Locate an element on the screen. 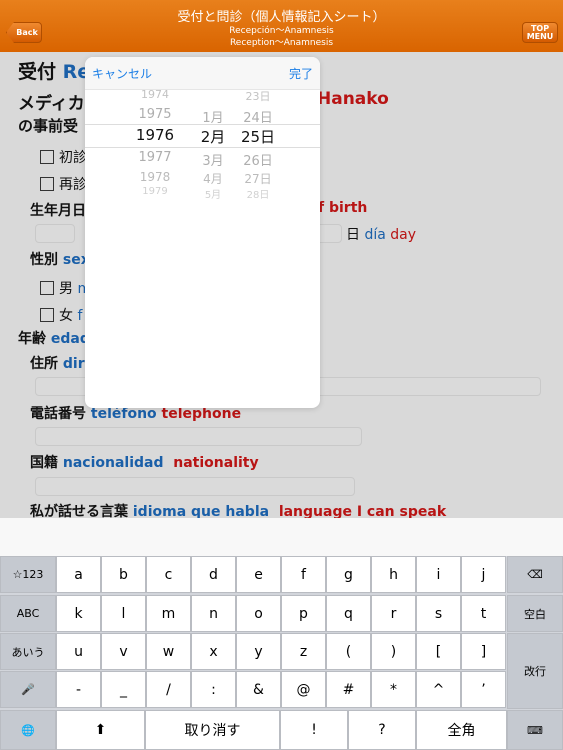 Image resolution: width=563 pixels, height=750 pixels. key-26: ( is located at coordinates (348, 651).